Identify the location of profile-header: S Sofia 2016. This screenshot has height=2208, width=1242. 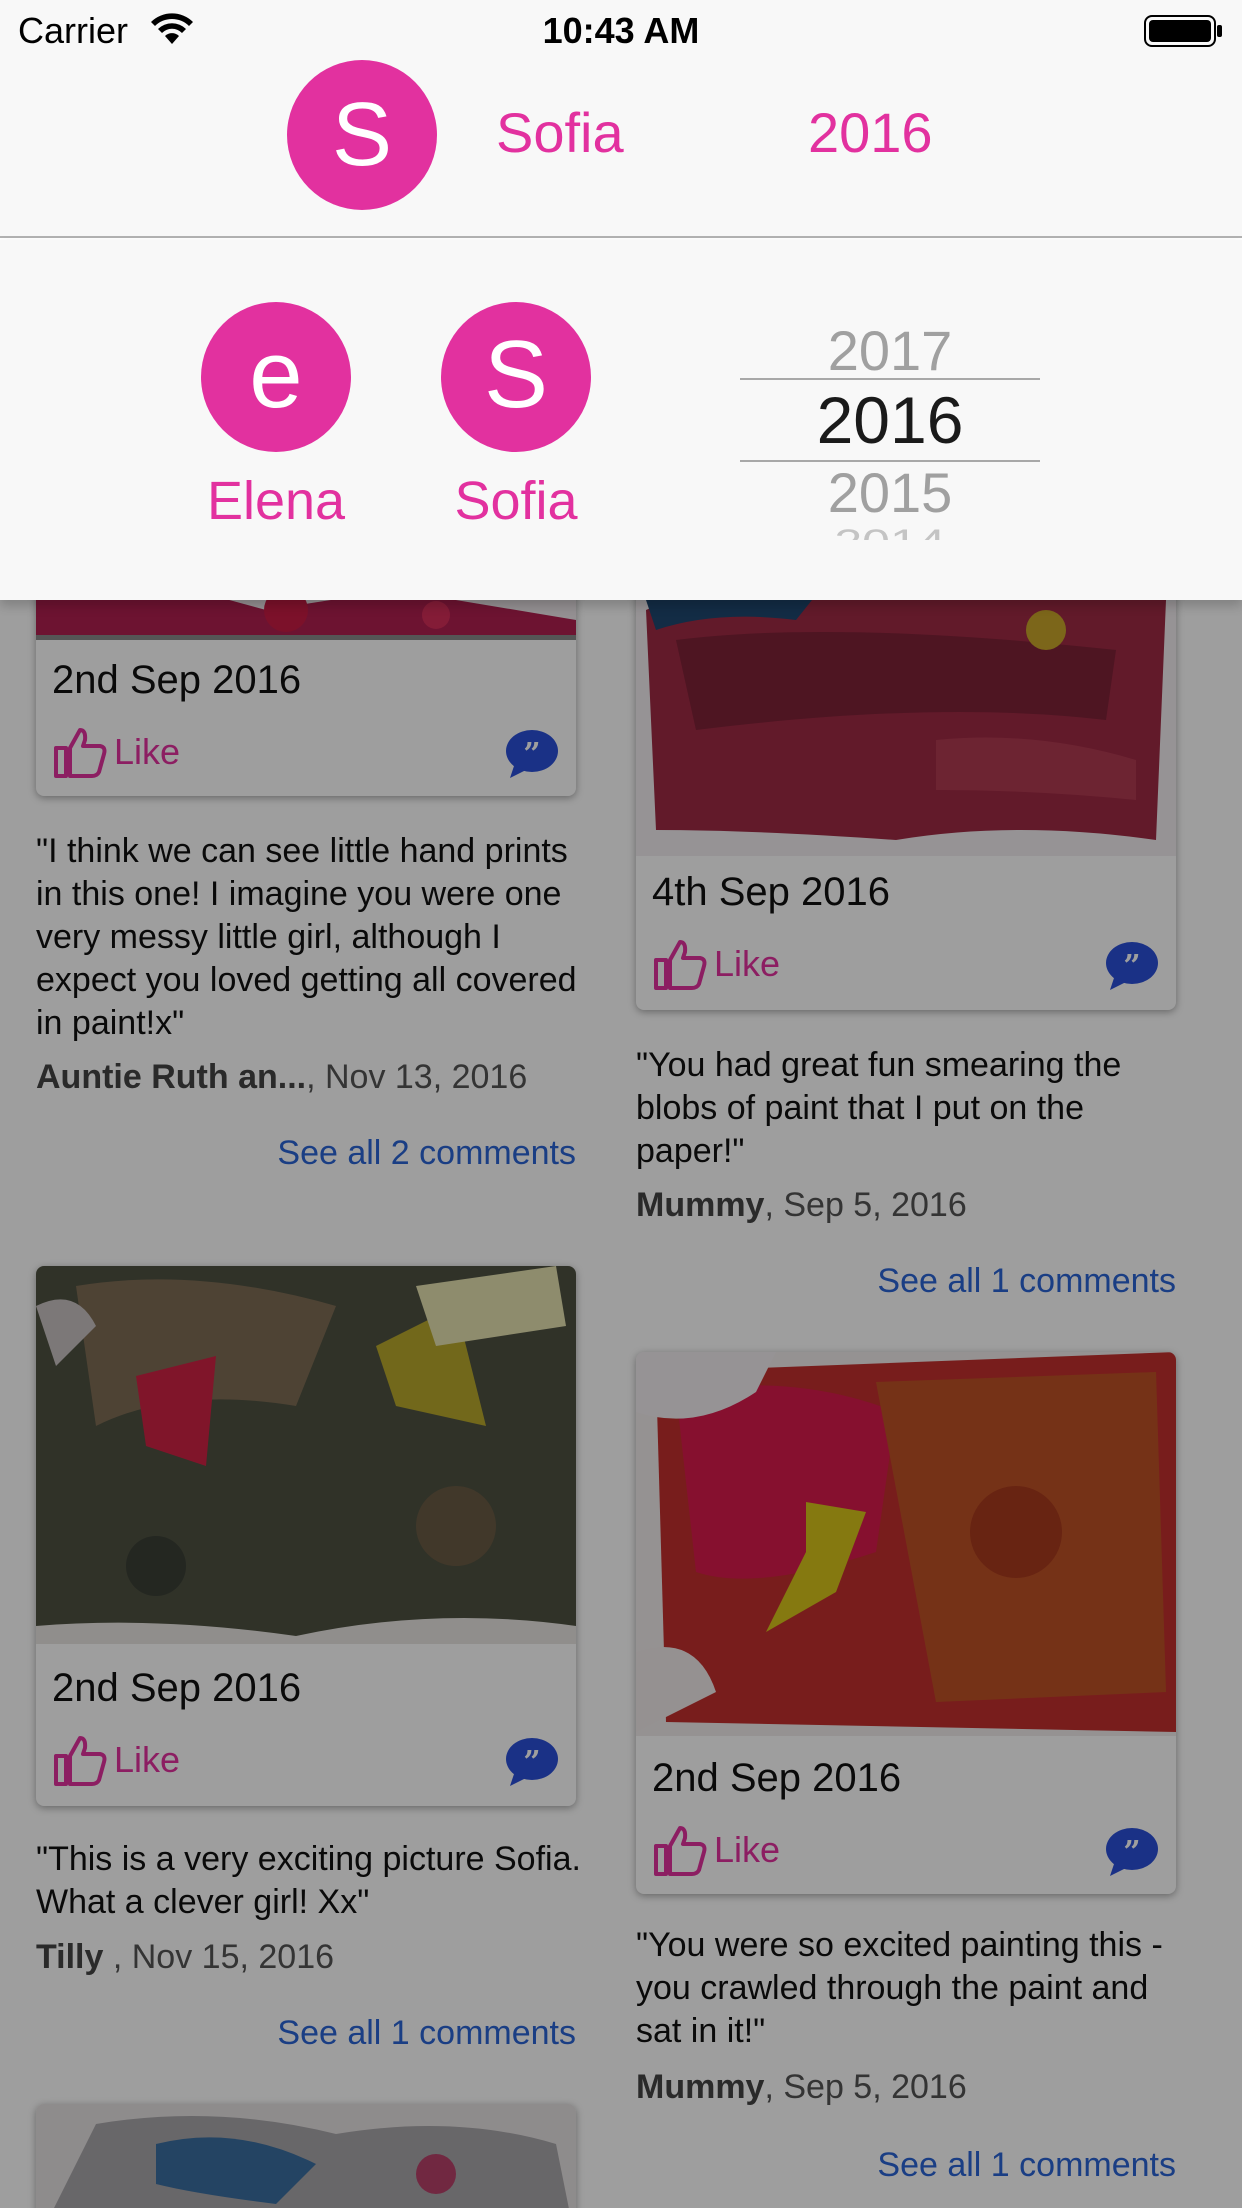
(621, 149).